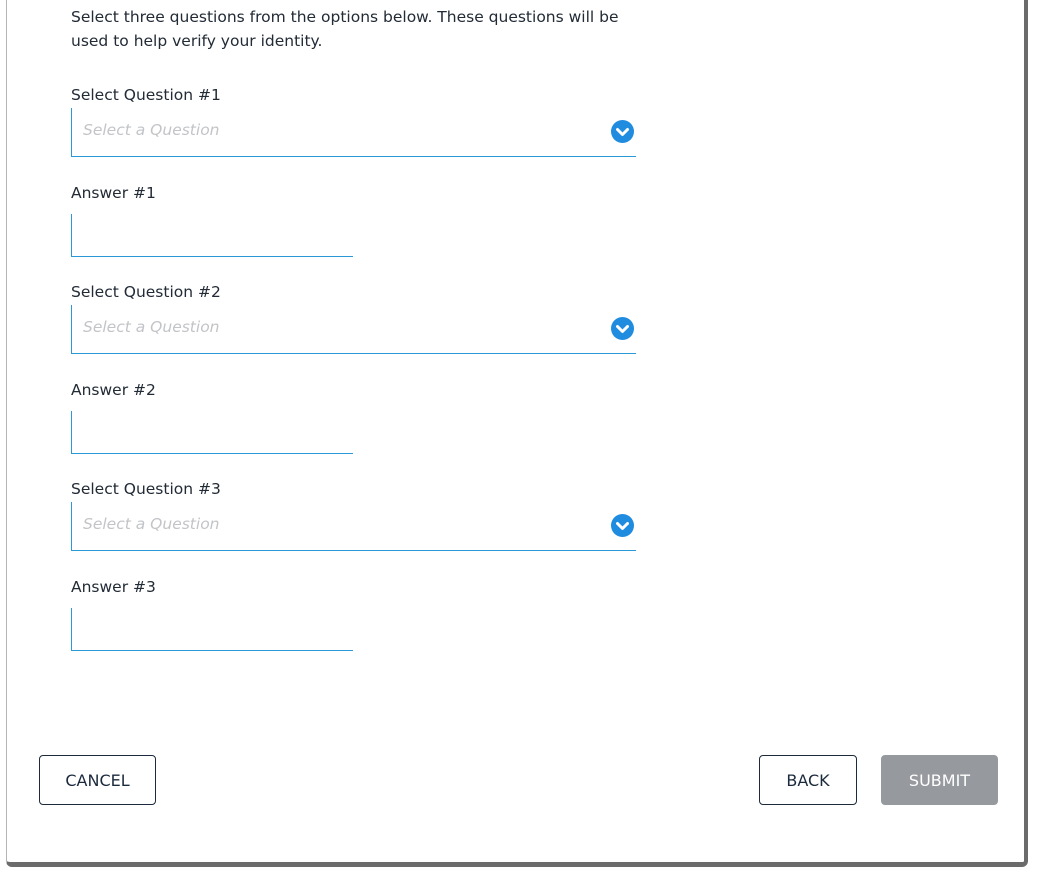  Describe the element at coordinates (151, 327) in the screenshot. I see `select-question-2-placeholder: Select a Question` at that location.